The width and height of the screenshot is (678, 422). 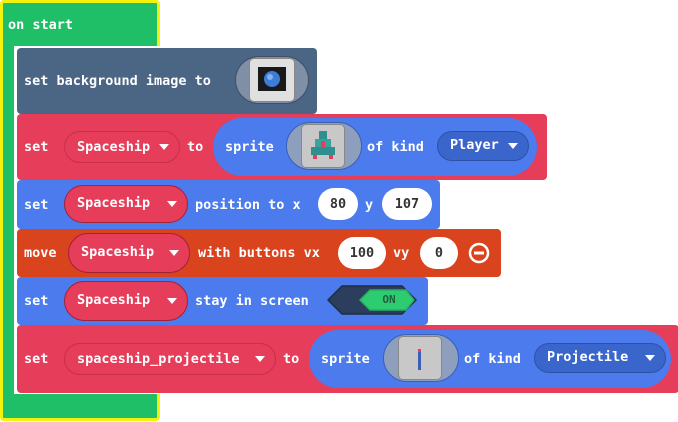 I want to click on set-sprite-block: set Spaceship to sprite of kind Player, so click(x=282, y=147).